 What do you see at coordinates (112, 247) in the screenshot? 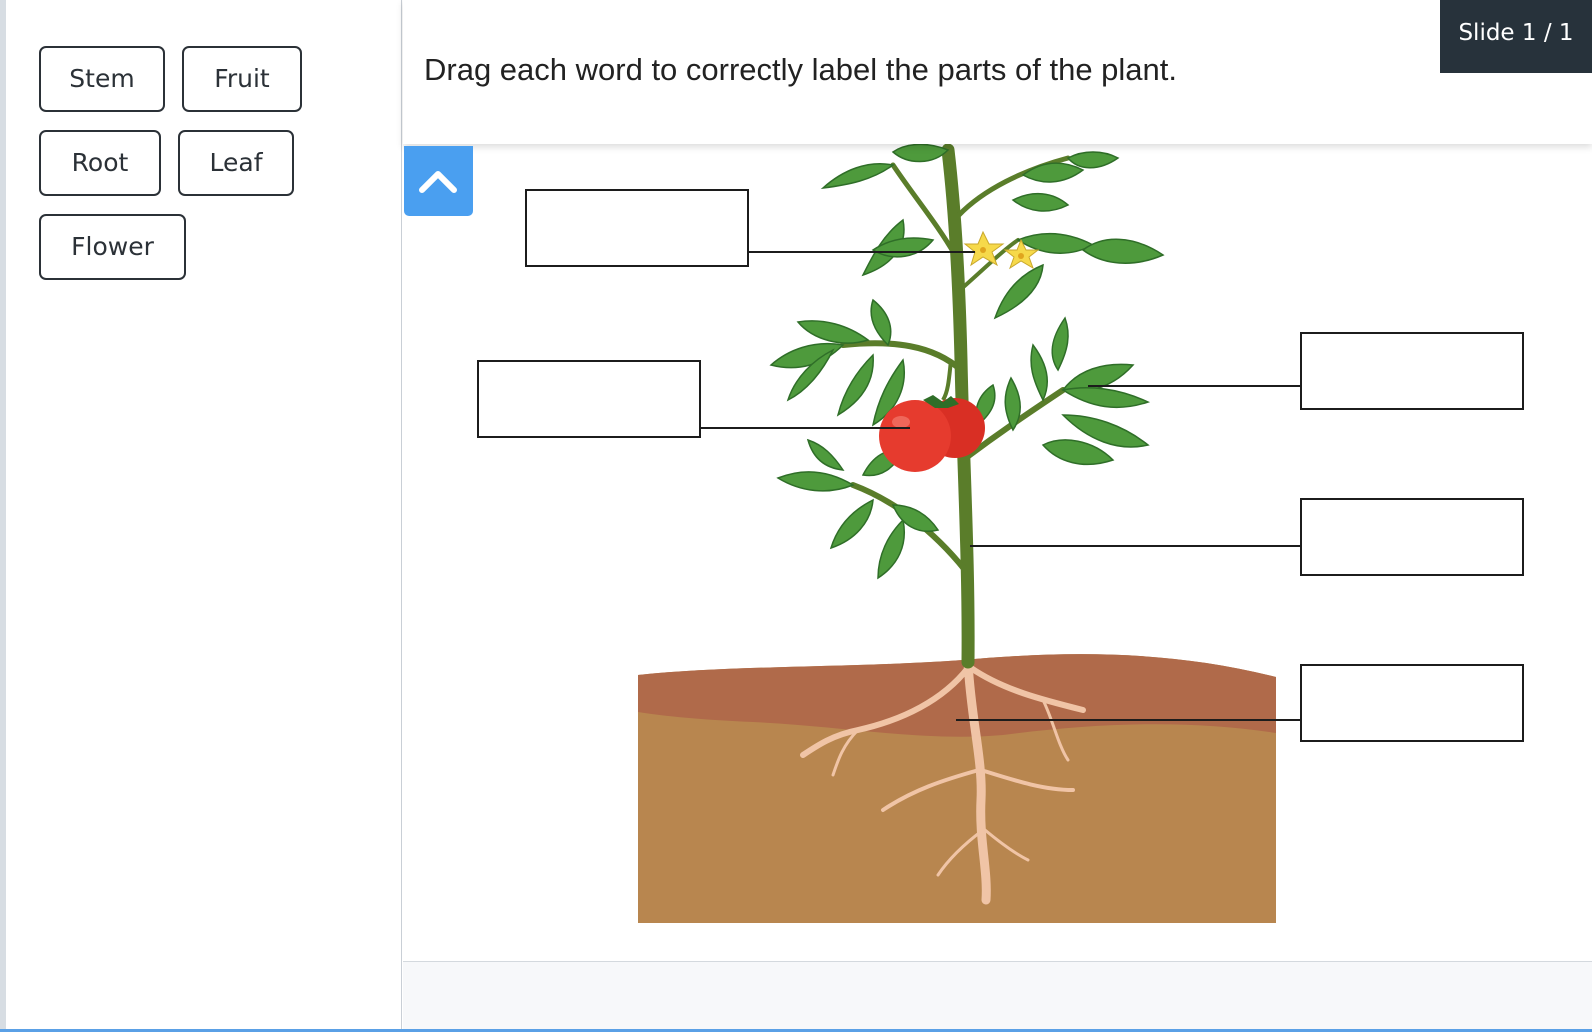
I see `word-chip-flower: Flower` at bounding box center [112, 247].